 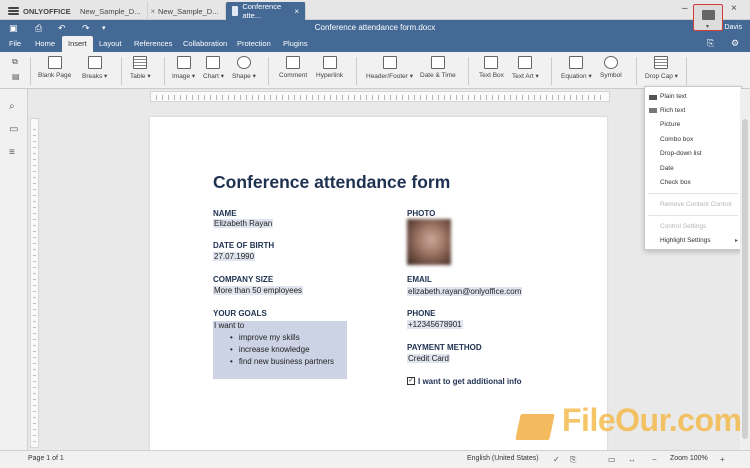 I want to click on comments-icon: ▭, so click(x=14, y=130).